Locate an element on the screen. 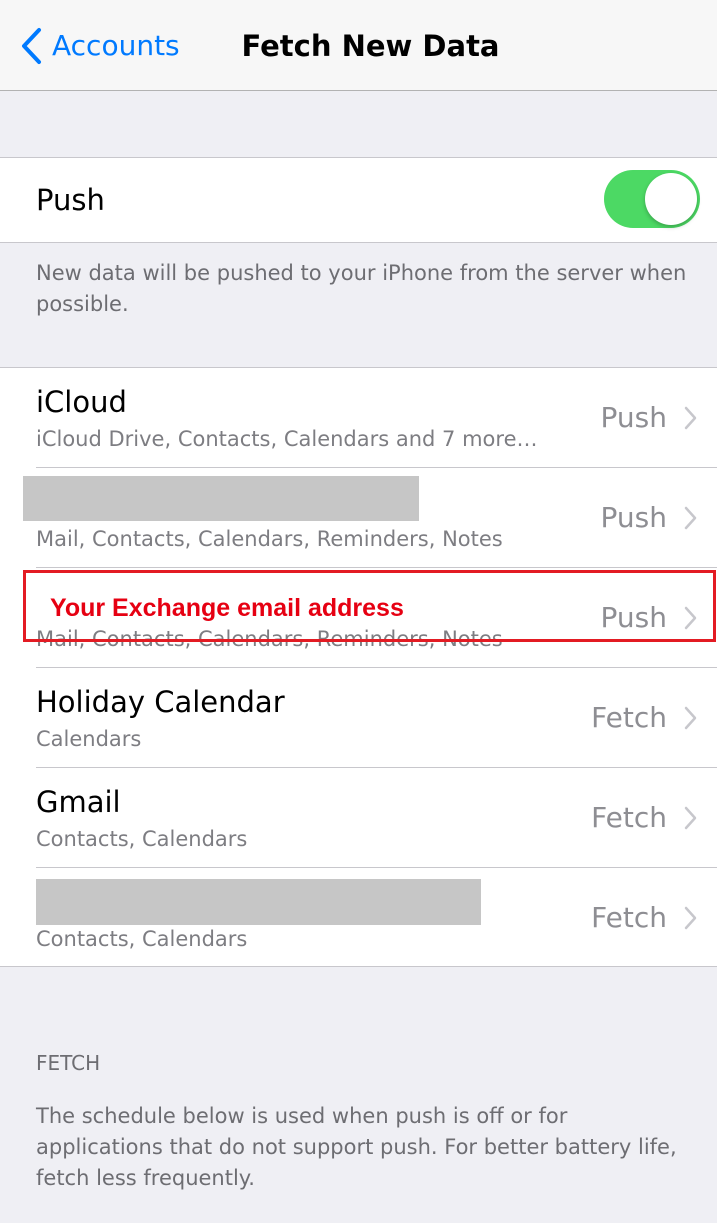  account-row-redacted-2: Contacts, Calendars Fetch is located at coordinates (358, 918).